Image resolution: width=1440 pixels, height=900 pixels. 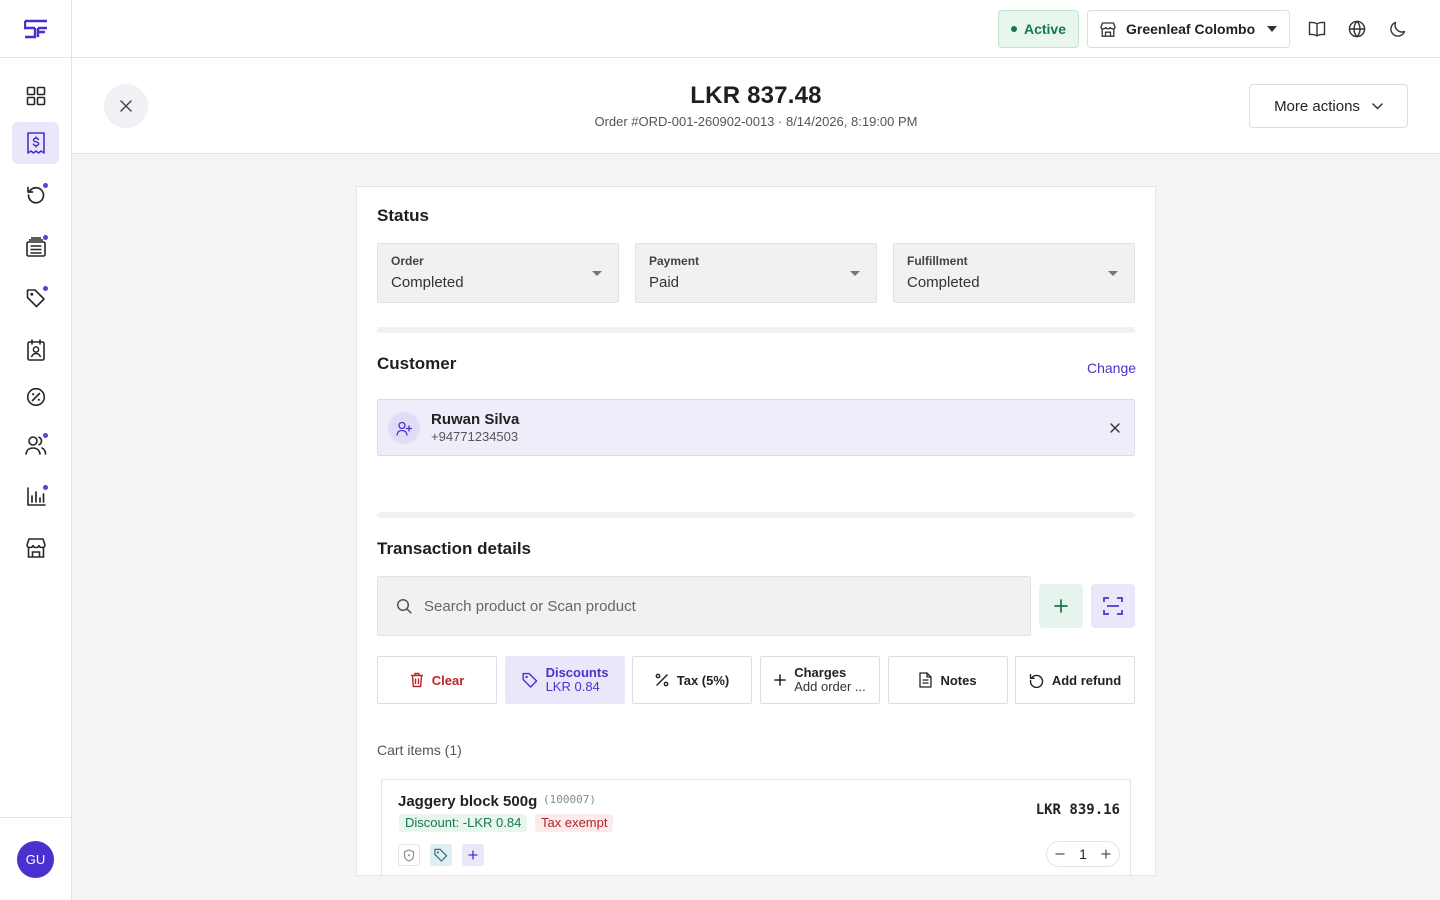 What do you see at coordinates (756, 427) in the screenshot?
I see `customer-card: Ruwan Silva +94771234503` at bounding box center [756, 427].